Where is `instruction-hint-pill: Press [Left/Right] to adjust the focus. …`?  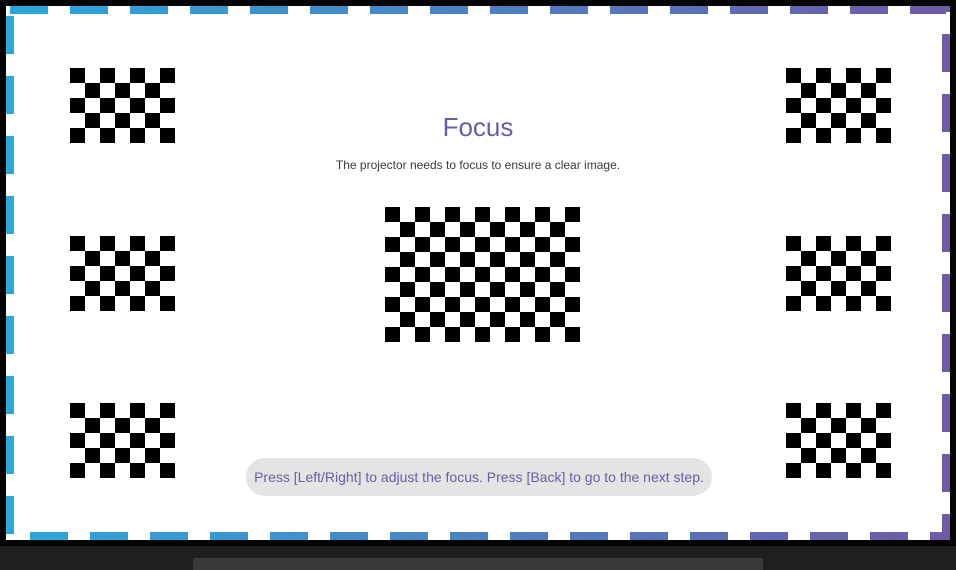 instruction-hint-pill: Press [Left/Right] to adjust the focus. … is located at coordinates (479, 477).